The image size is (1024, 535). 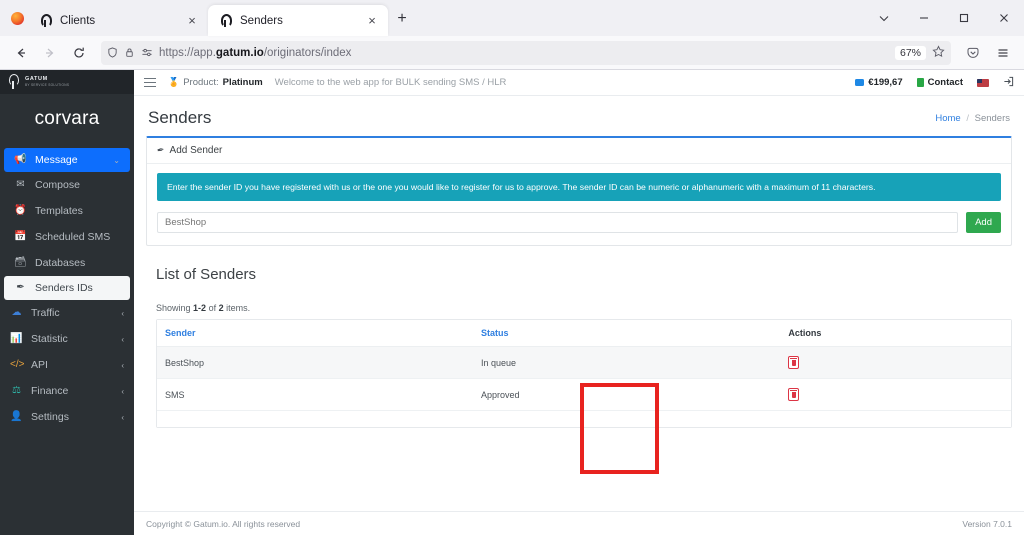 What do you see at coordinates (50, 53) in the screenshot?
I see `forward-icon` at bounding box center [50, 53].